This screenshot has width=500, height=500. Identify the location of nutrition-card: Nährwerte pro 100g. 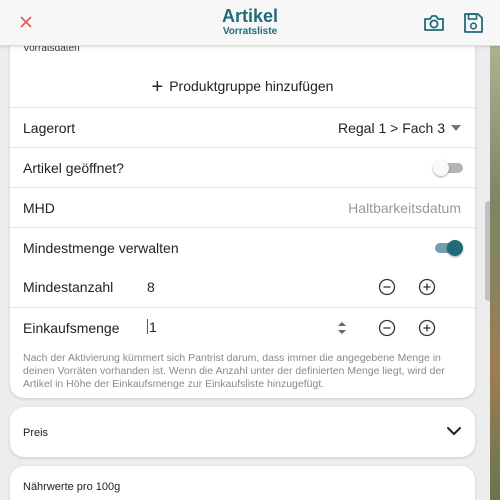
(242, 483).